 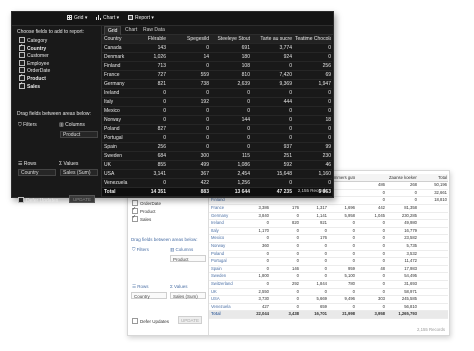 I want to click on tab-grid: Grid, so click(x=113, y=30).